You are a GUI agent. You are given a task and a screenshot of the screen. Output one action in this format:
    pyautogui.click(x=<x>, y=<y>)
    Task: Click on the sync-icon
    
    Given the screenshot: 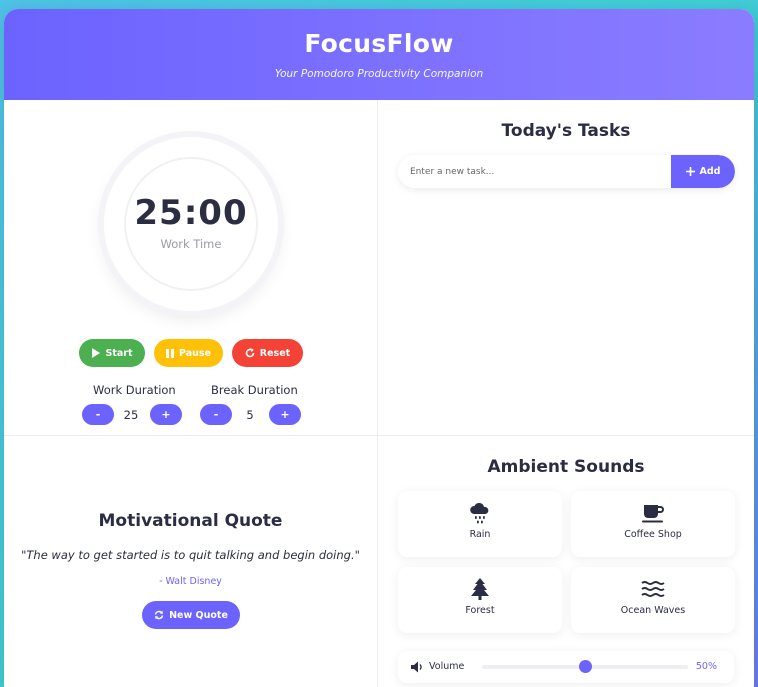 What is the action you would take?
    pyautogui.click(x=159, y=615)
    